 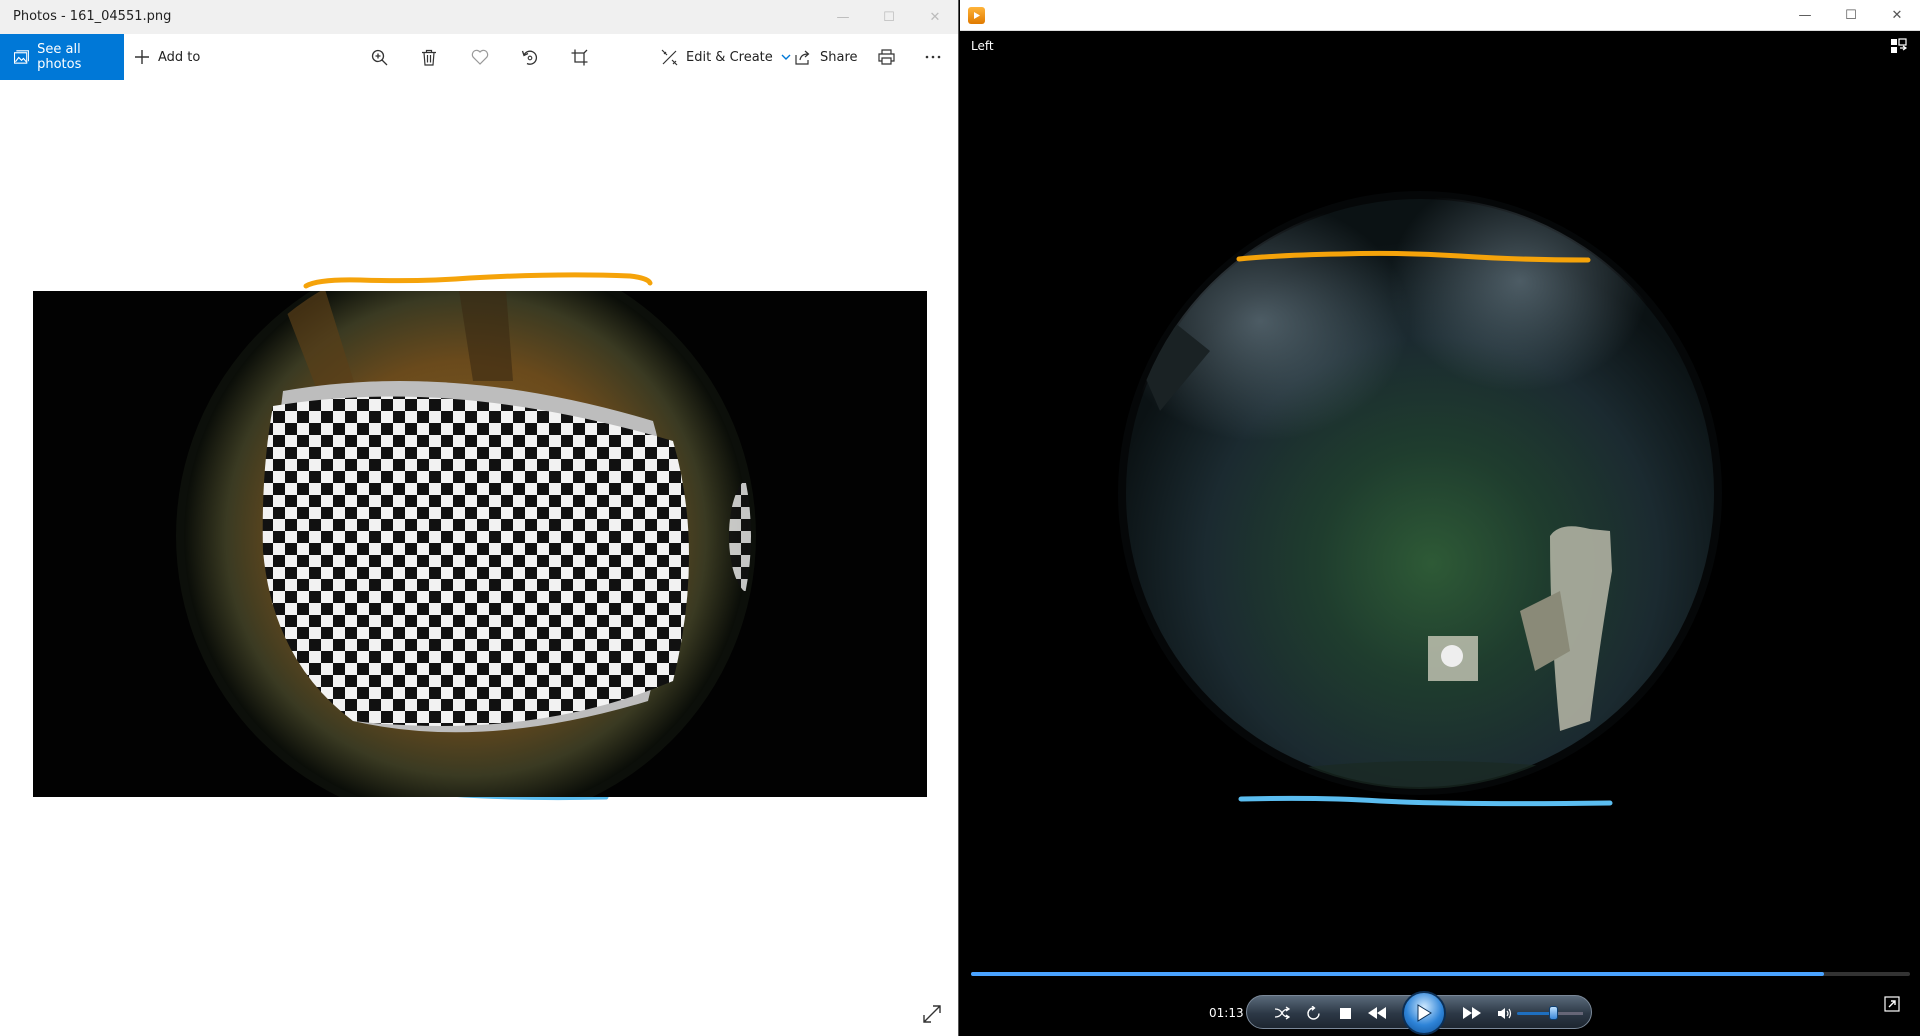 I want to click on video-track-label: Left, so click(x=982, y=46).